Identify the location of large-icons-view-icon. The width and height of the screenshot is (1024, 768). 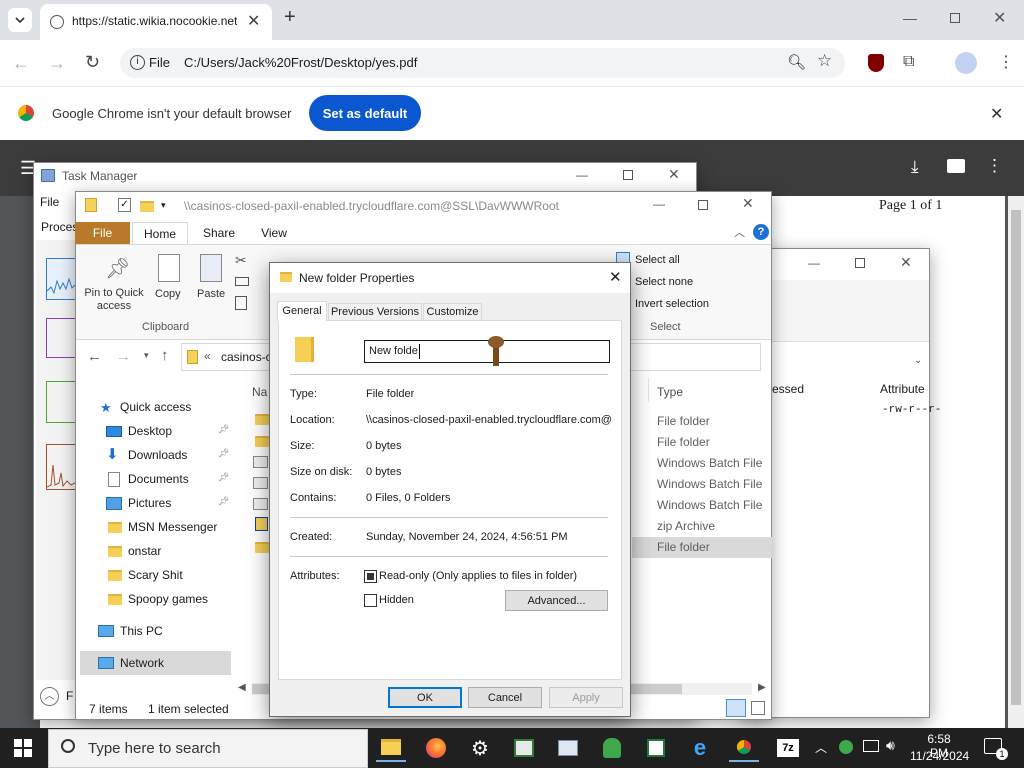
(758, 708).